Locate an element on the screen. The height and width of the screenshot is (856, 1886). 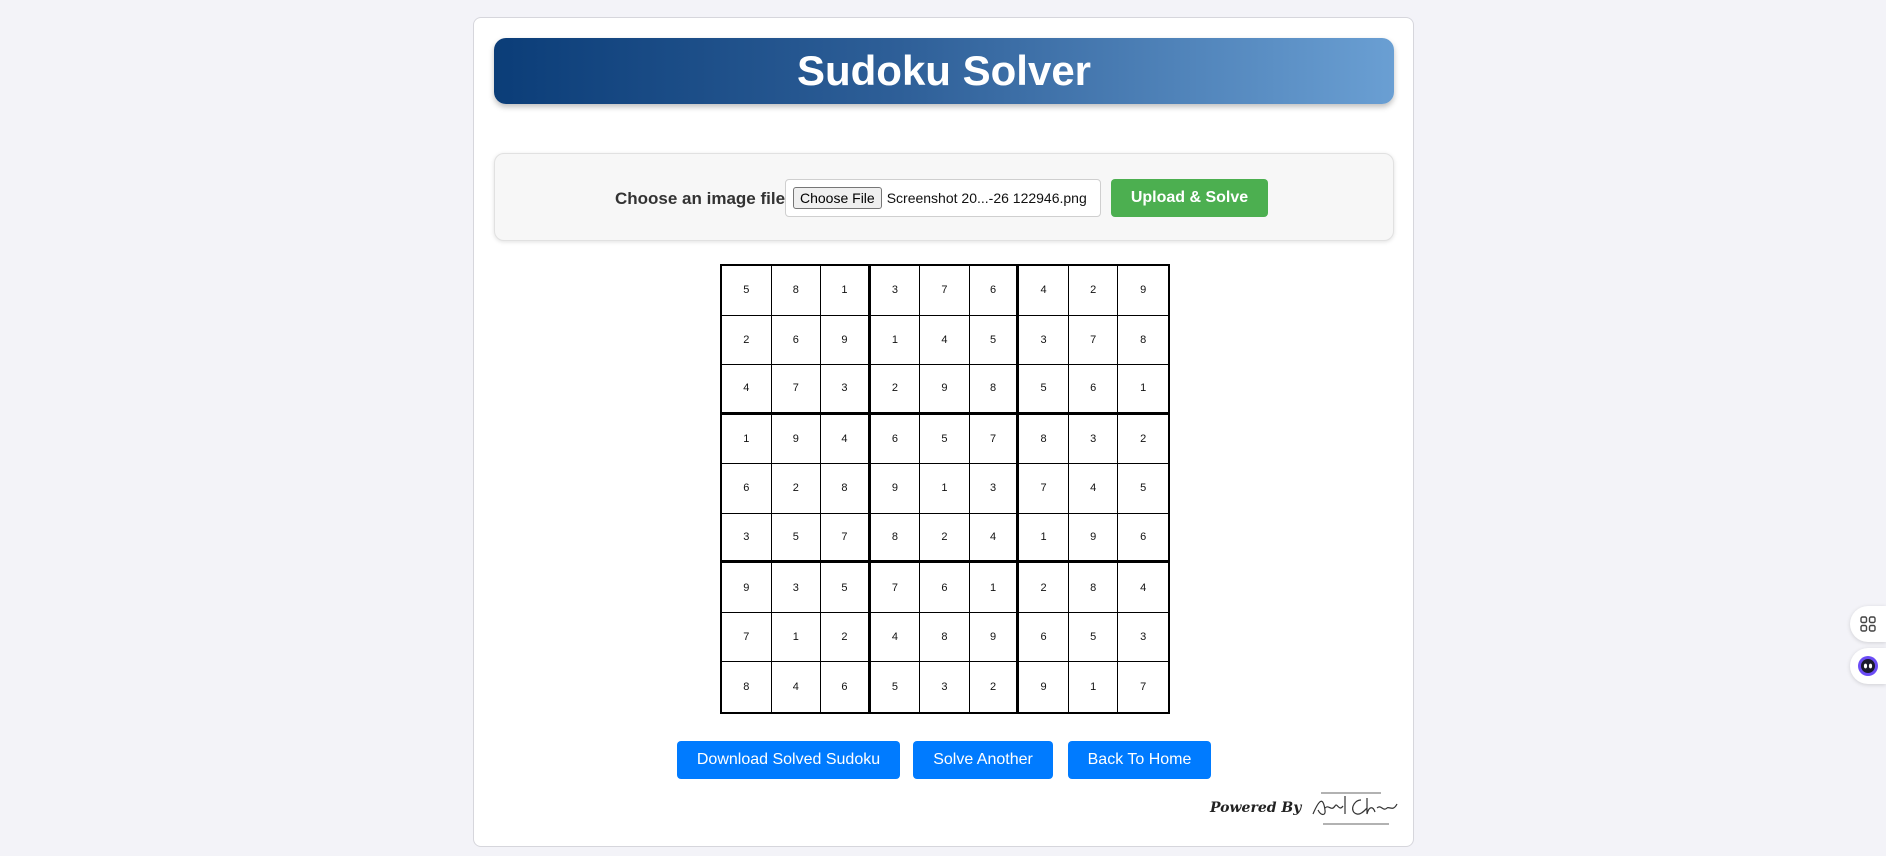
choose-file-button: Choose File is located at coordinates (837, 198).